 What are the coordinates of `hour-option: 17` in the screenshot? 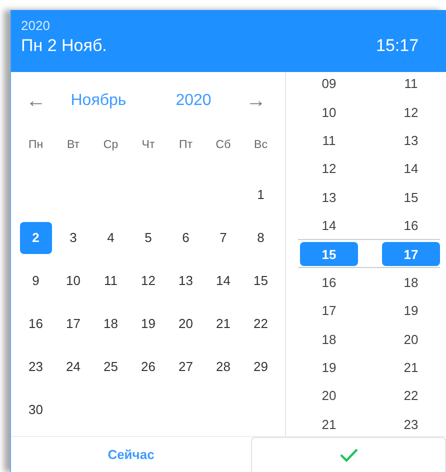 It's located at (329, 310).